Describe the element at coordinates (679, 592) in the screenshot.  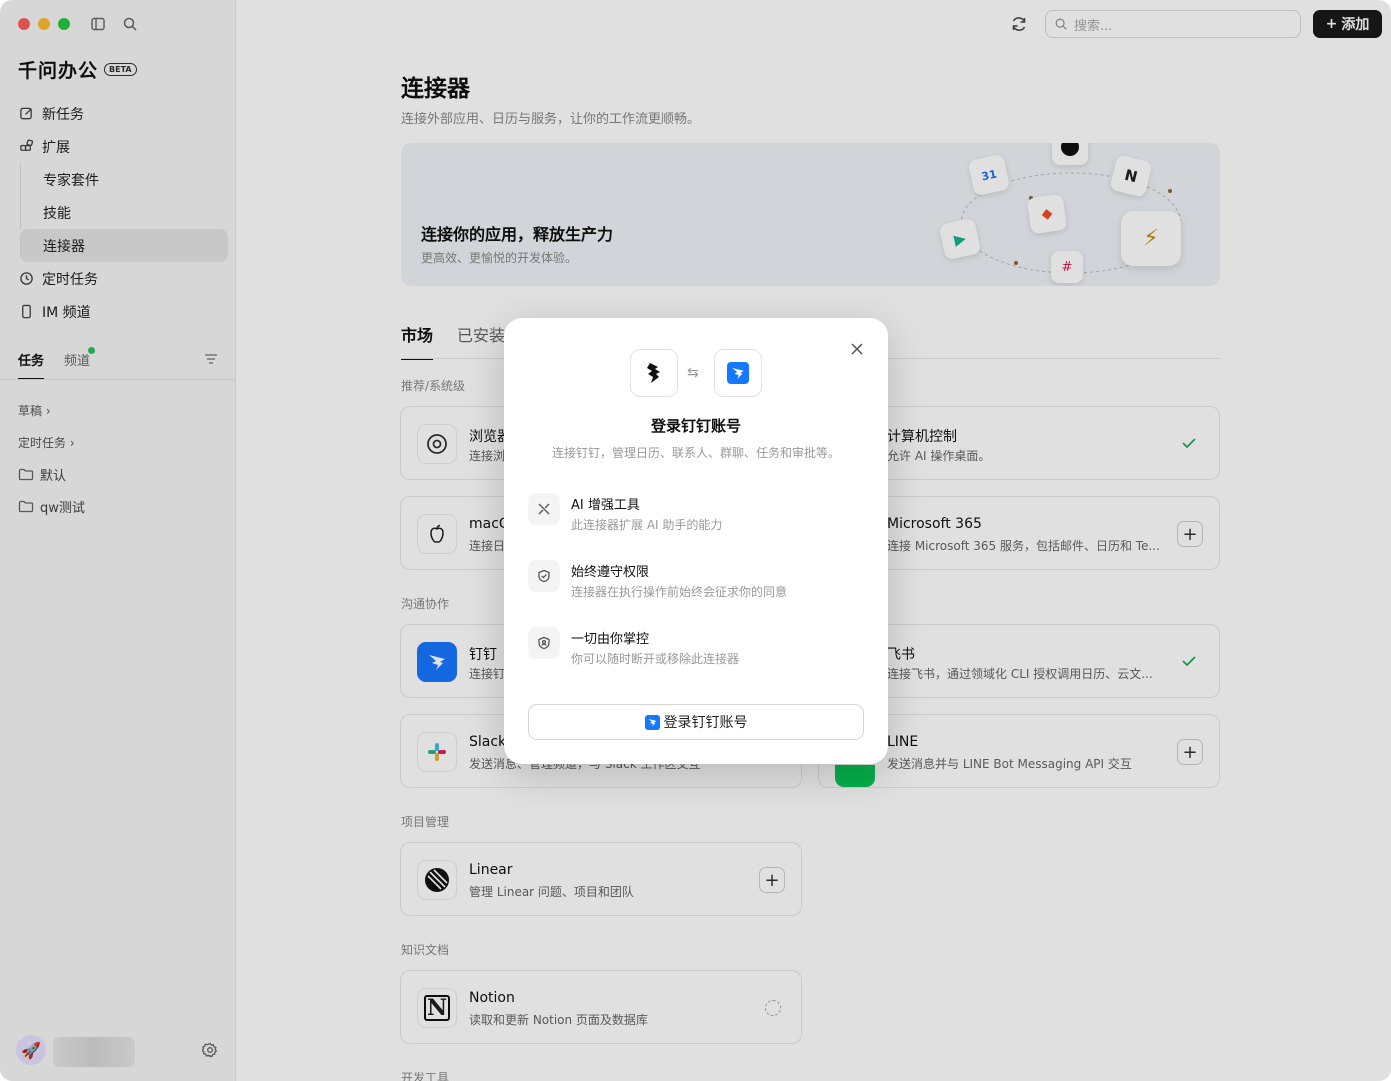
I see `feature-desc: 连接器在执行操作前始终会征求你的同意` at that location.